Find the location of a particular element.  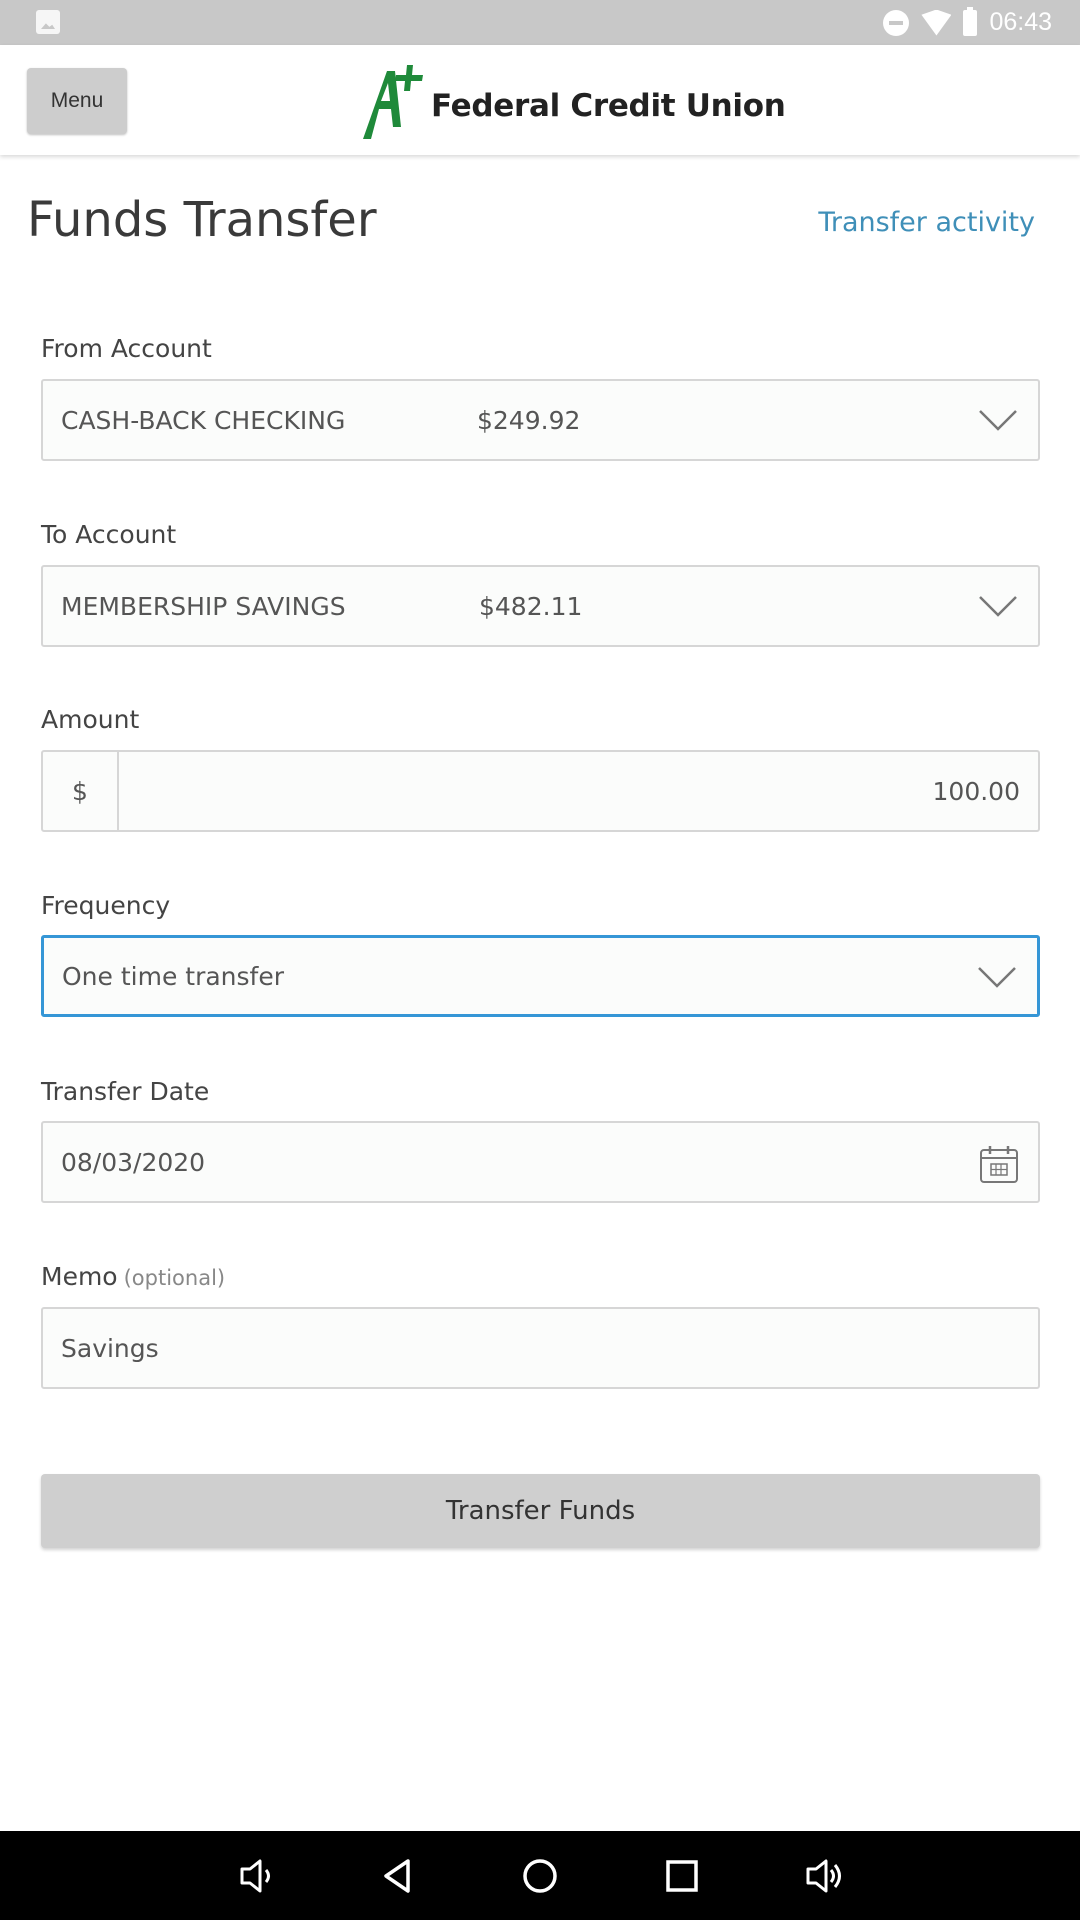

status-bar: 06:43 is located at coordinates (540, 22).